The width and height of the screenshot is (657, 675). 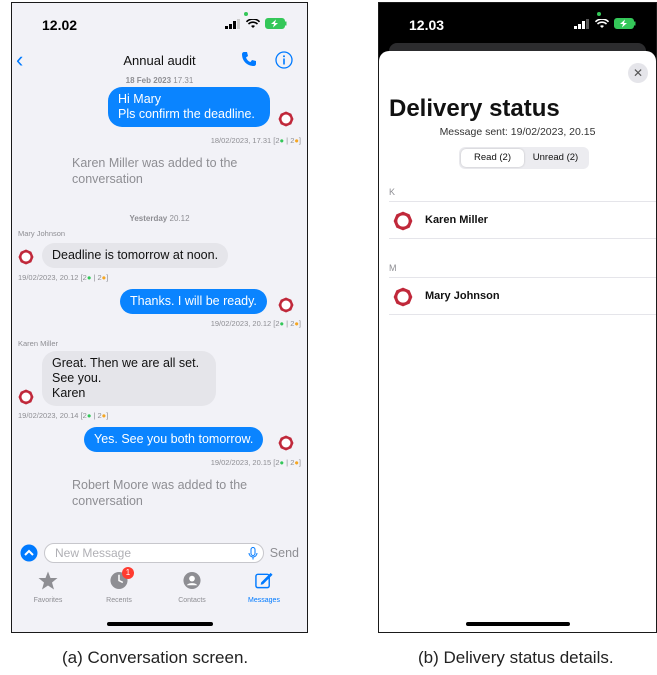 What do you see at coordinates (516, 657) in the screenshot?
I see `figure-caption-b: (b) Delivery status details.` at bounding box center [516, 657].